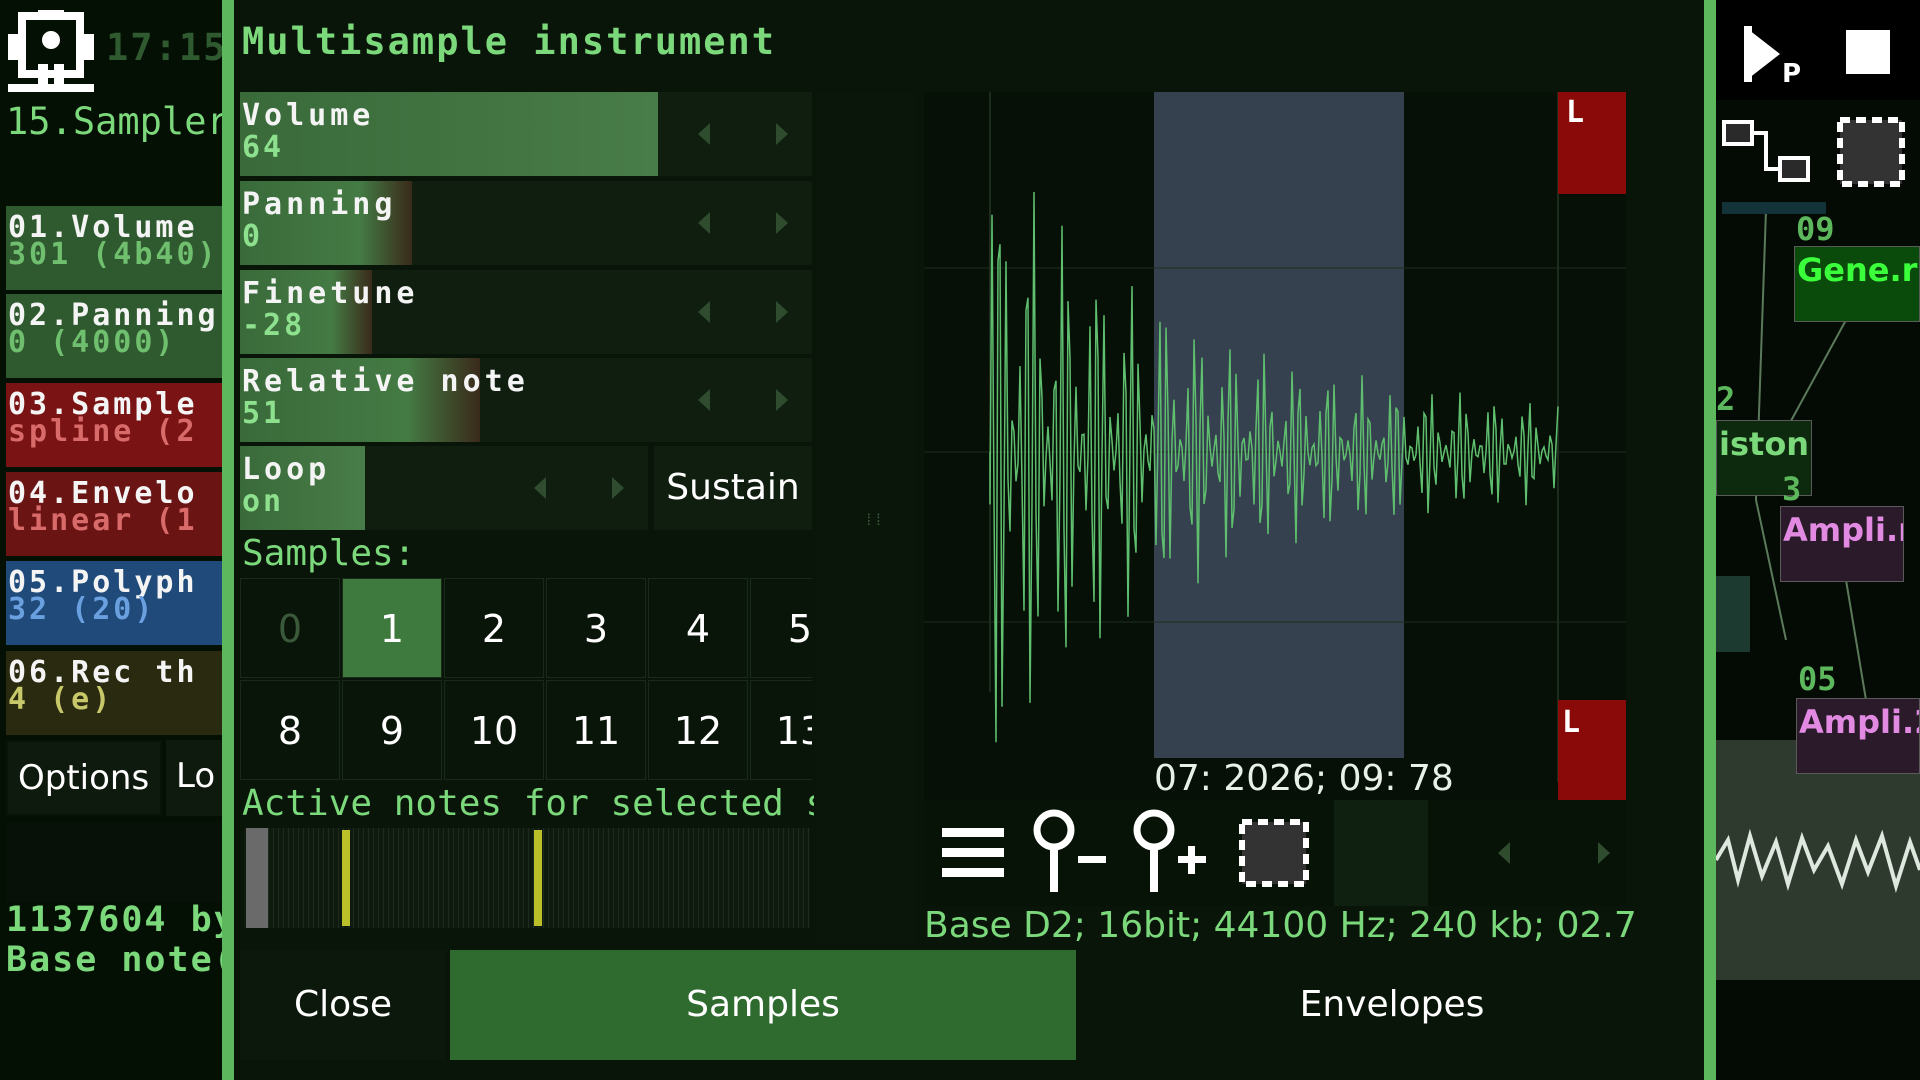  I want to click on stop-icon, so click(1868, 52).